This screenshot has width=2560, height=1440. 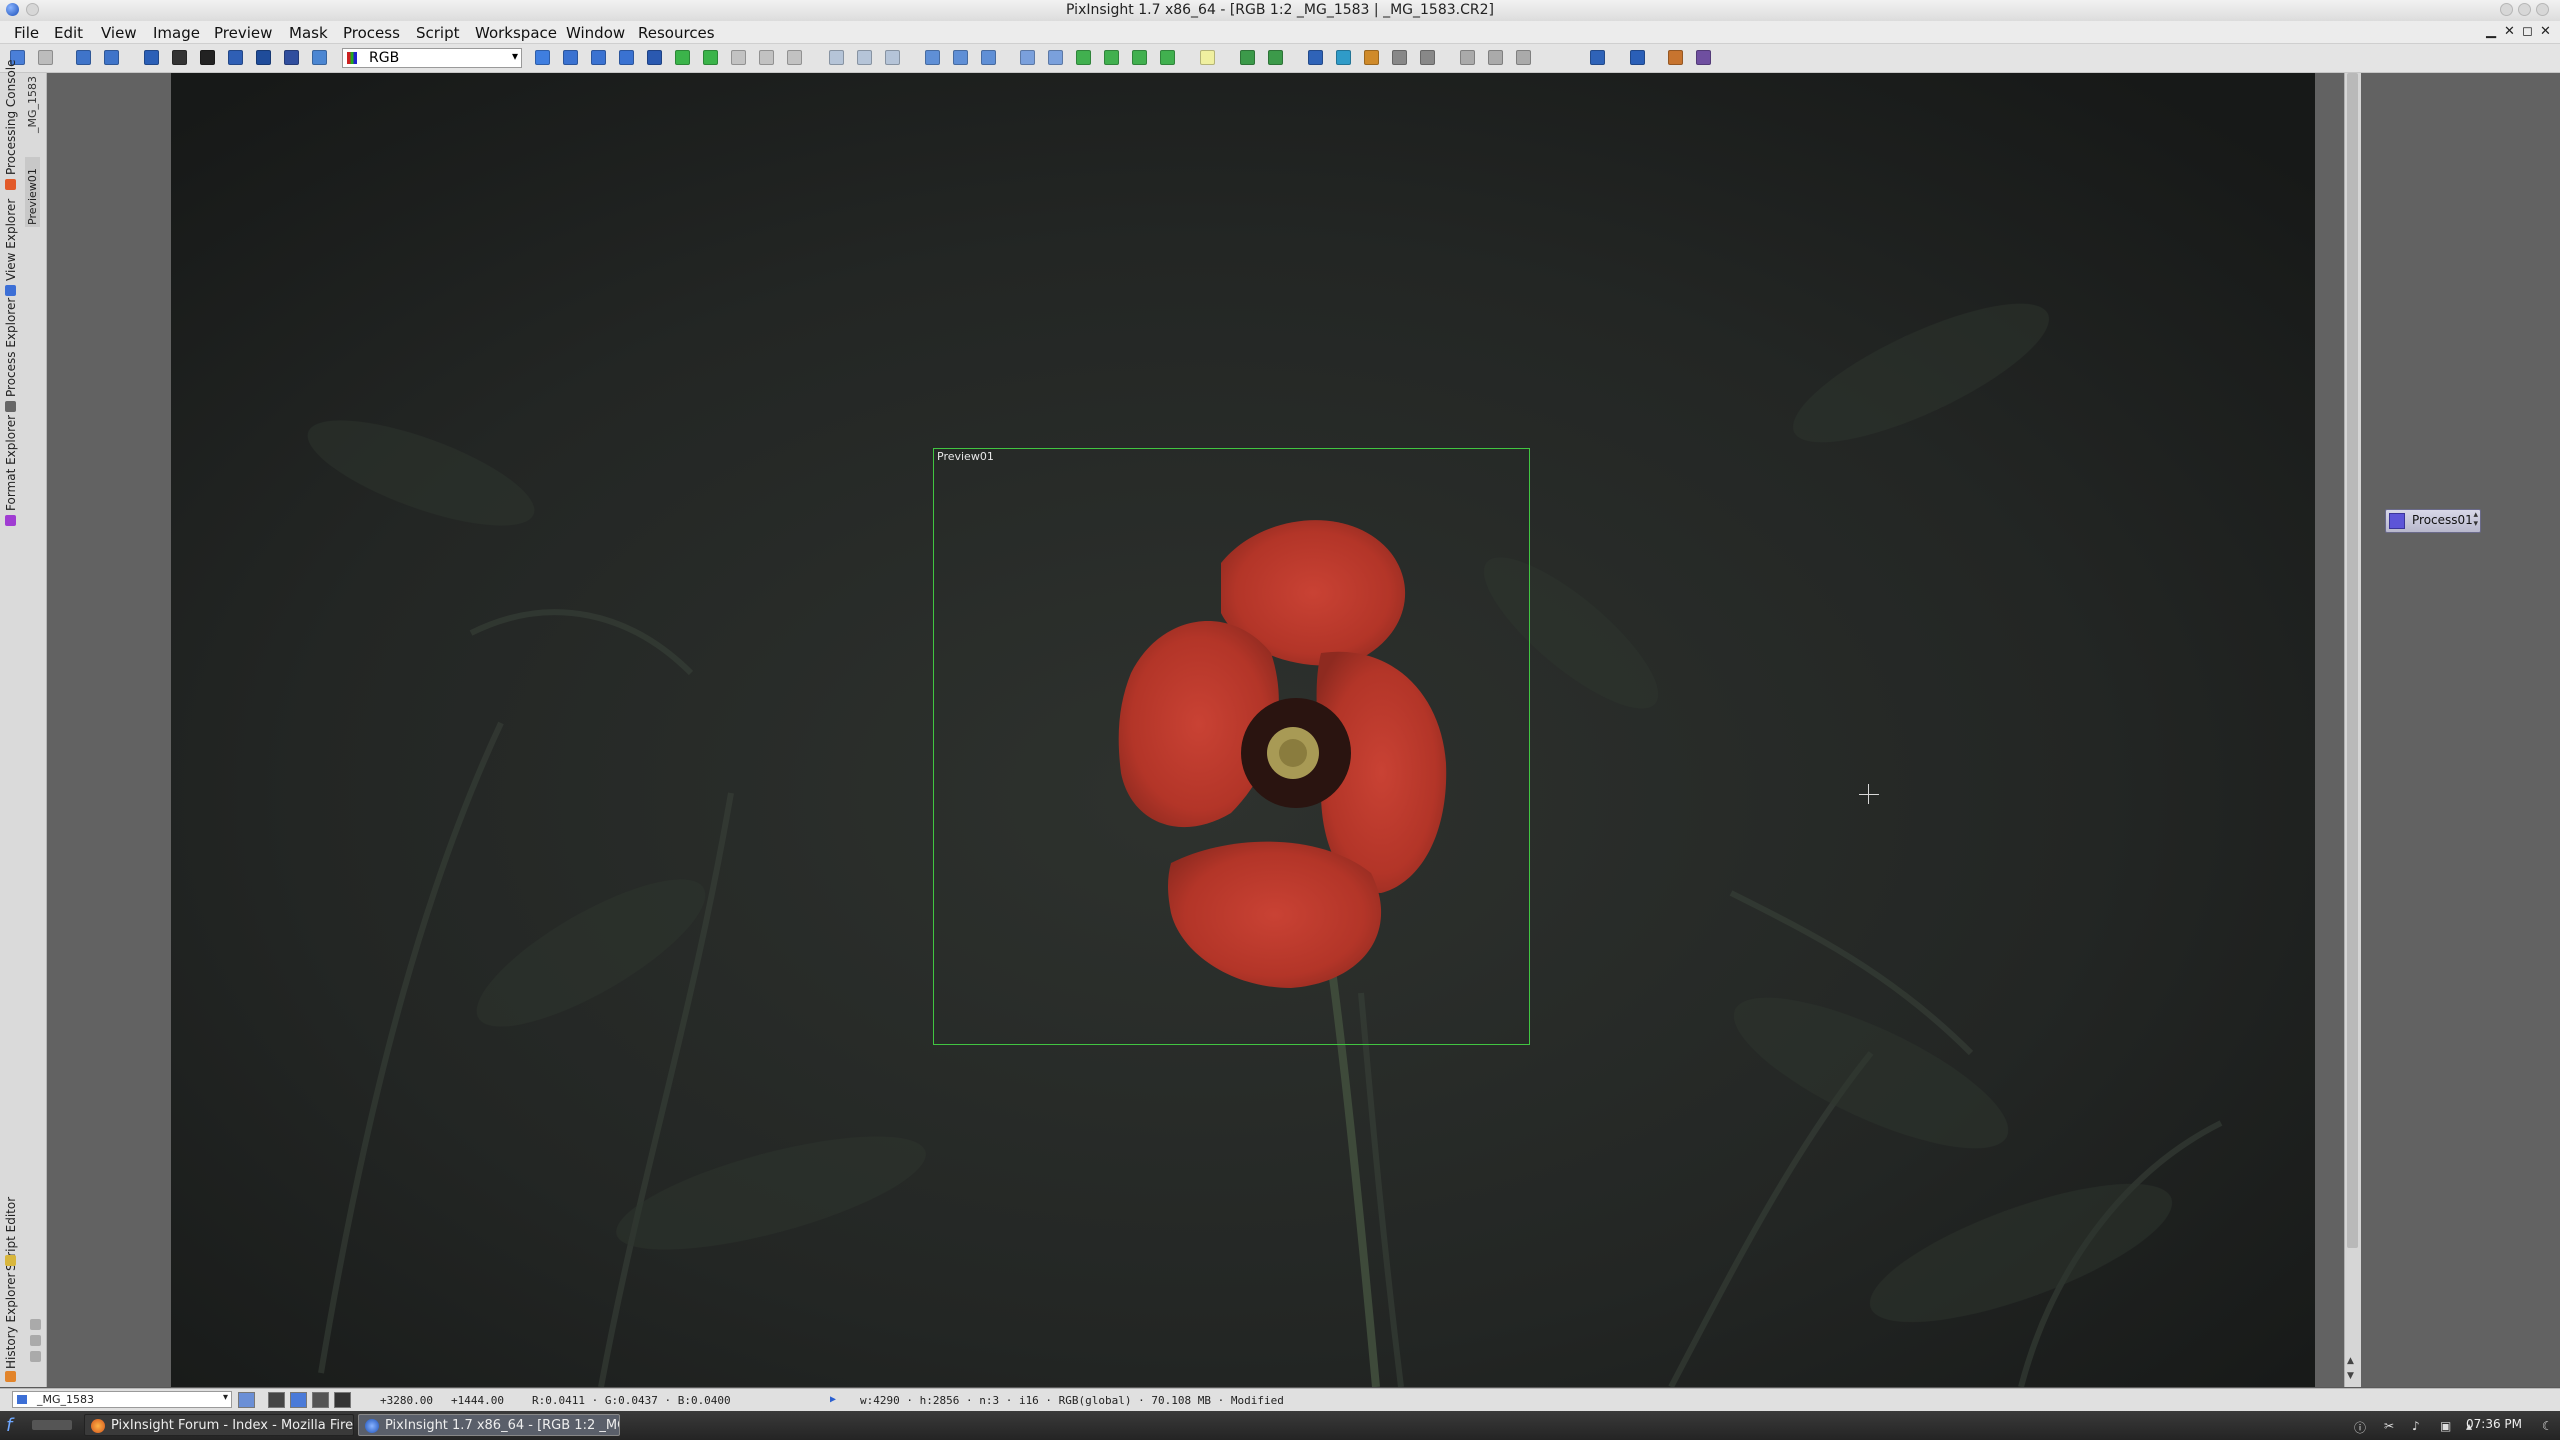 I want to click on image-window-icon, so click(x=235, y=57).